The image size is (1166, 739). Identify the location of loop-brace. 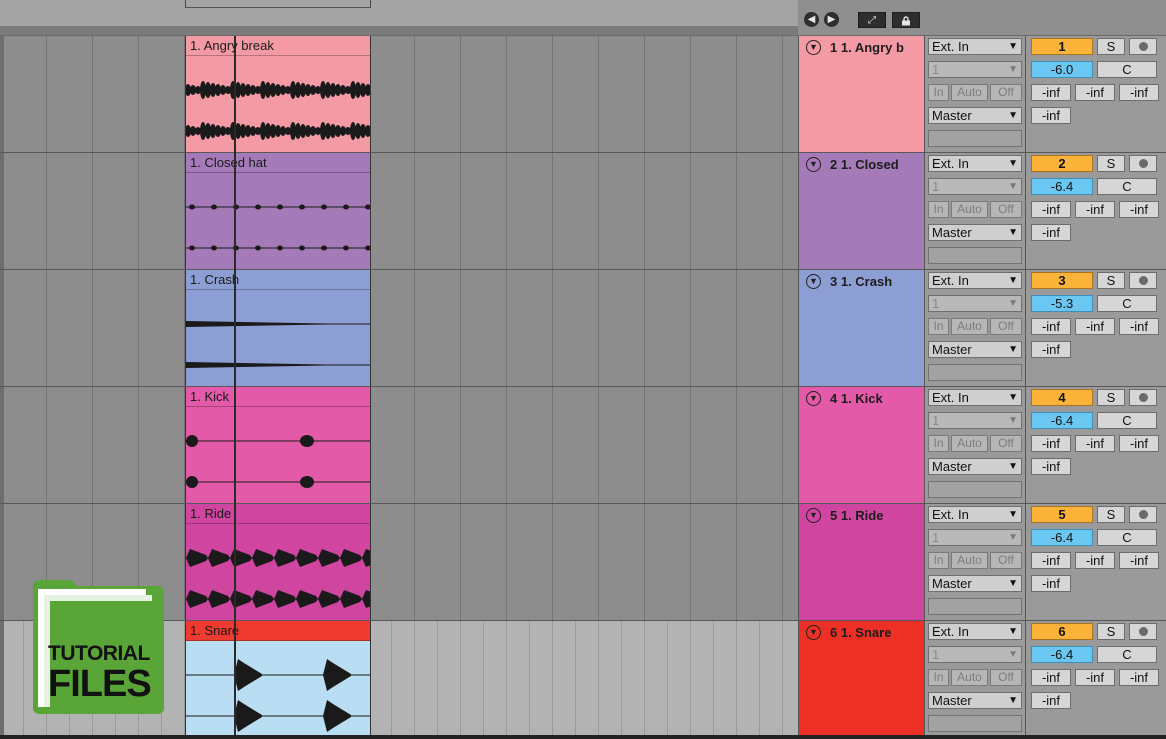
(278, 4).